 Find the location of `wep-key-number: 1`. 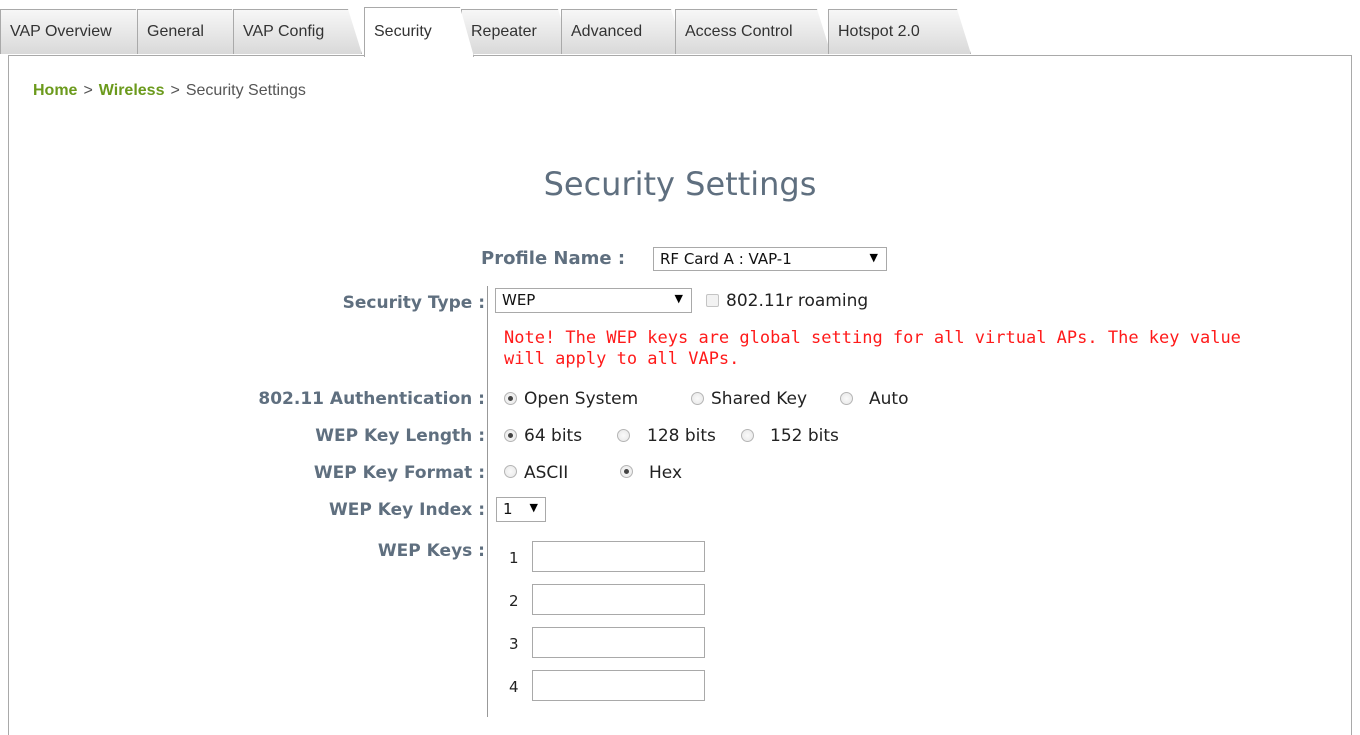

wep-key-number: 1 is located at coordinates (514, 558).